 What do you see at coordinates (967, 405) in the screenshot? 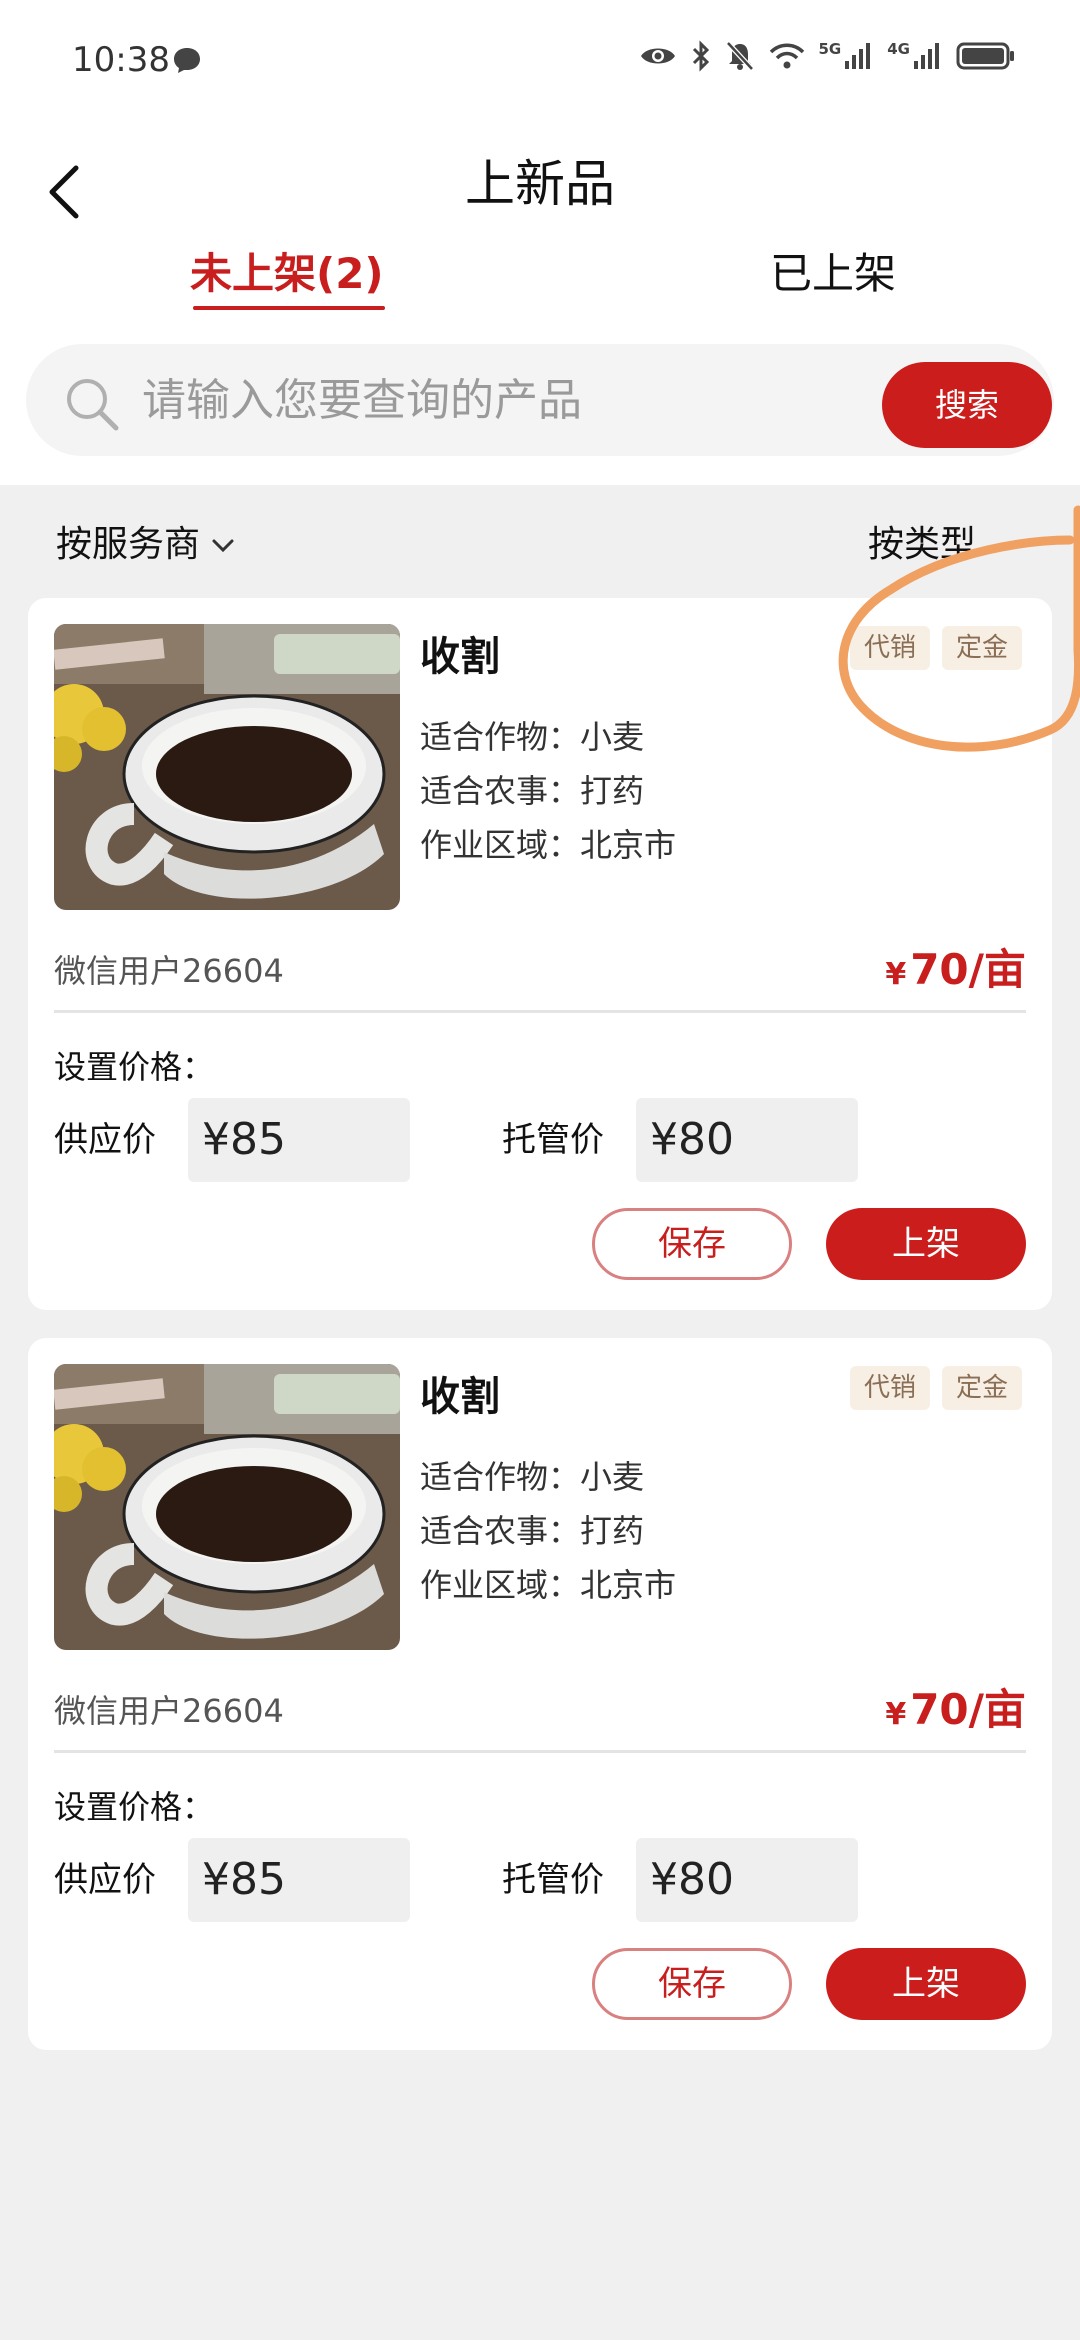
I see `search-button: 搜索` at bounding box center [967, 405].